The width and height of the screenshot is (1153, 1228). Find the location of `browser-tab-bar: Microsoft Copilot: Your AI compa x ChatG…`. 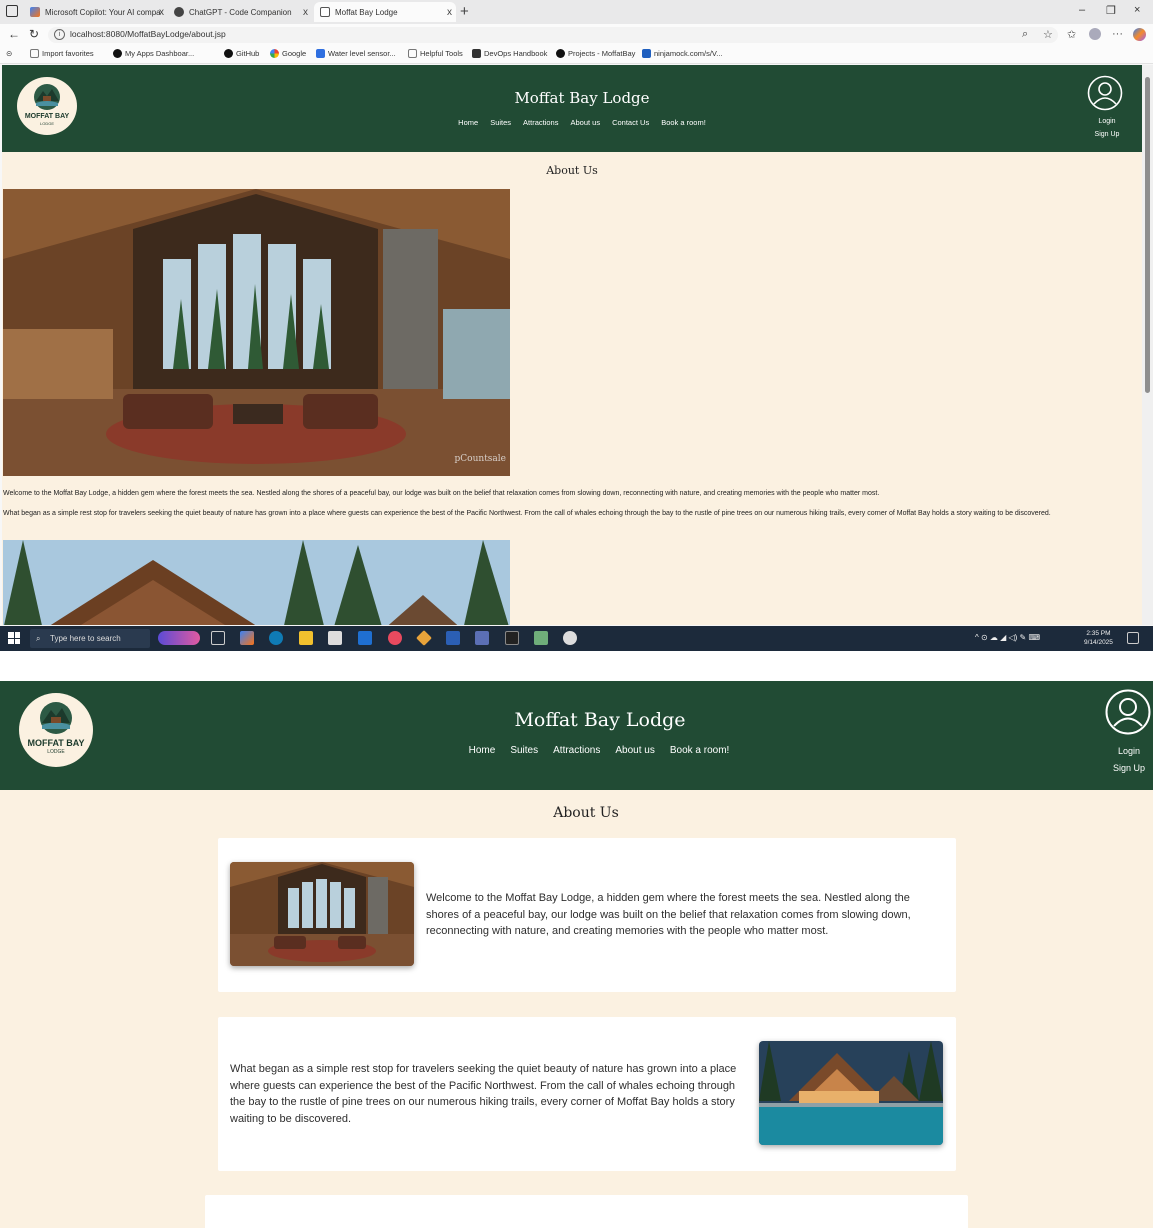

browser-tab-bar: Microsoft Copilot: Your AI compa x ChatG… is located at coordinates (576, 12).